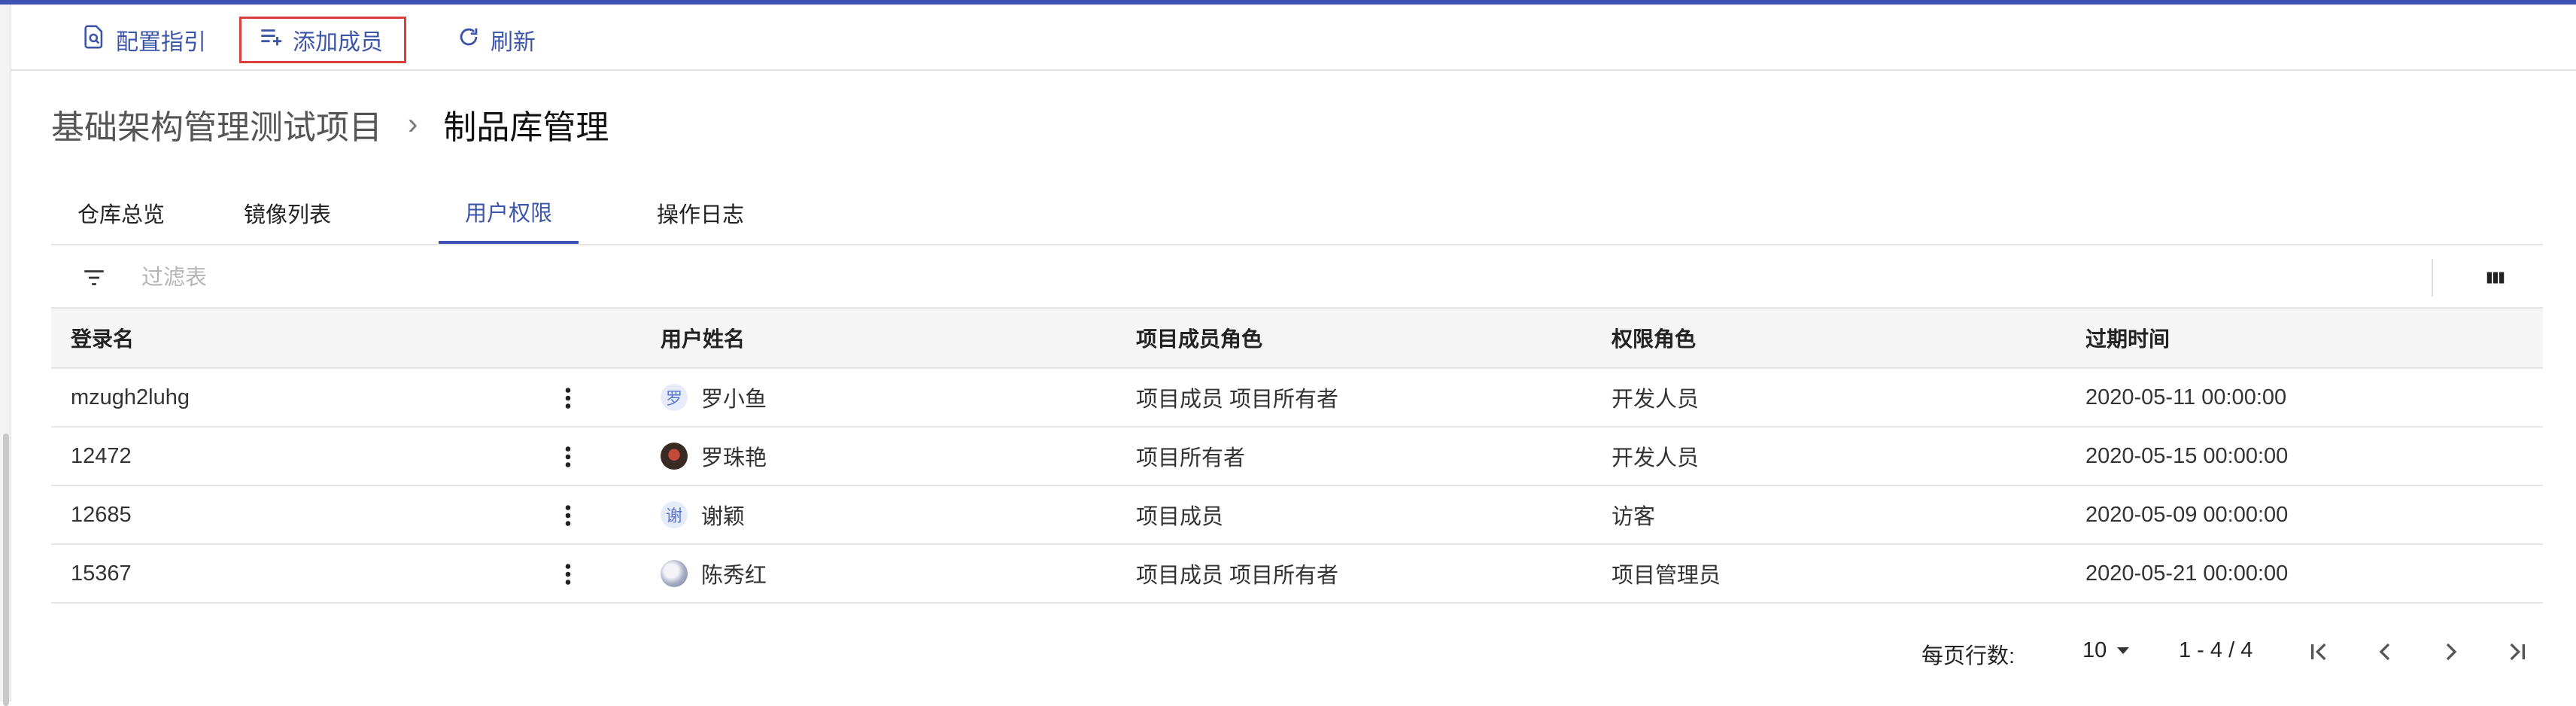  I want to click on login-name: 12472, so click(102, 455).